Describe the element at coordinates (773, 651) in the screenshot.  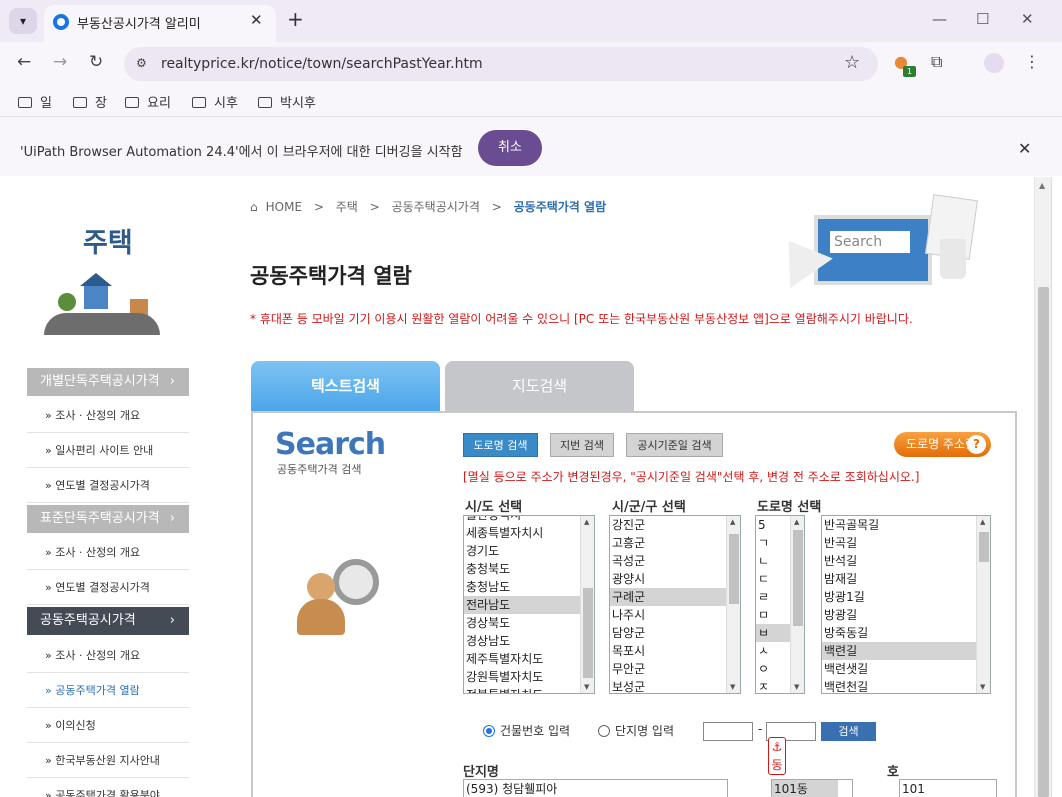
I see `list-option: ㅅ` at that location.